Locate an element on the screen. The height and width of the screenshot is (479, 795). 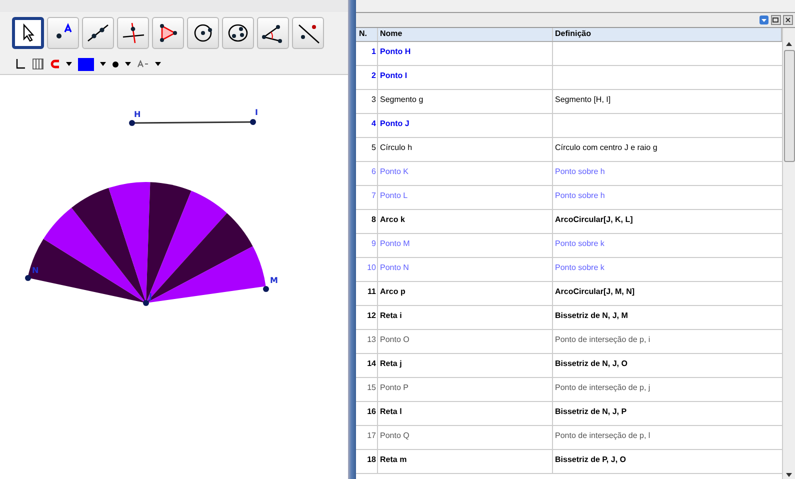
axes-icon is located at coordinates (20, 64).